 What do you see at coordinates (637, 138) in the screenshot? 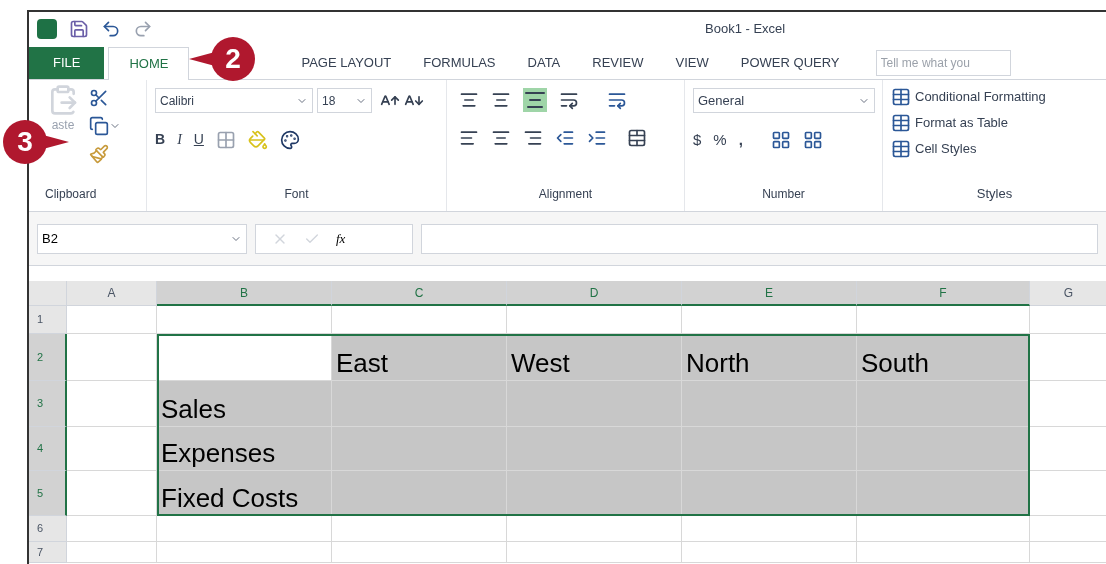
I see `merge-icon` at bounding box center [637, 138].